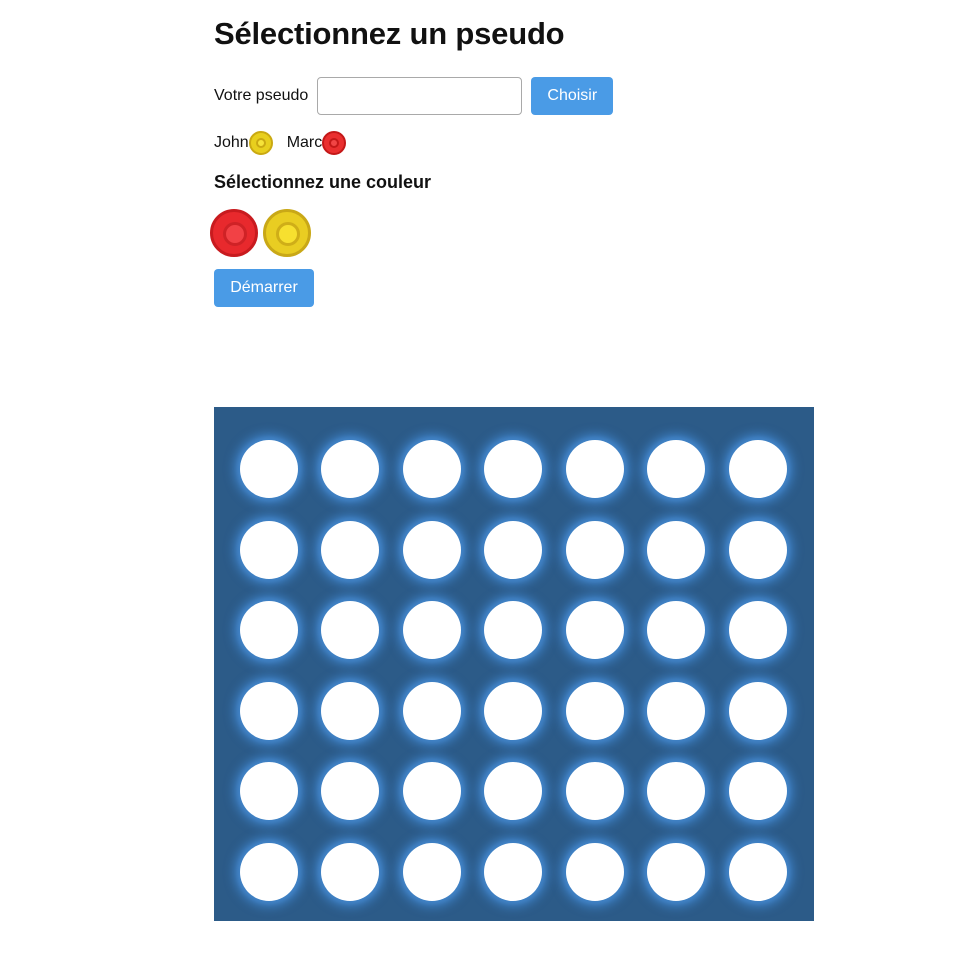 The image size is (965, 980). I want to click on player-item: Marc, so click(317, 143).